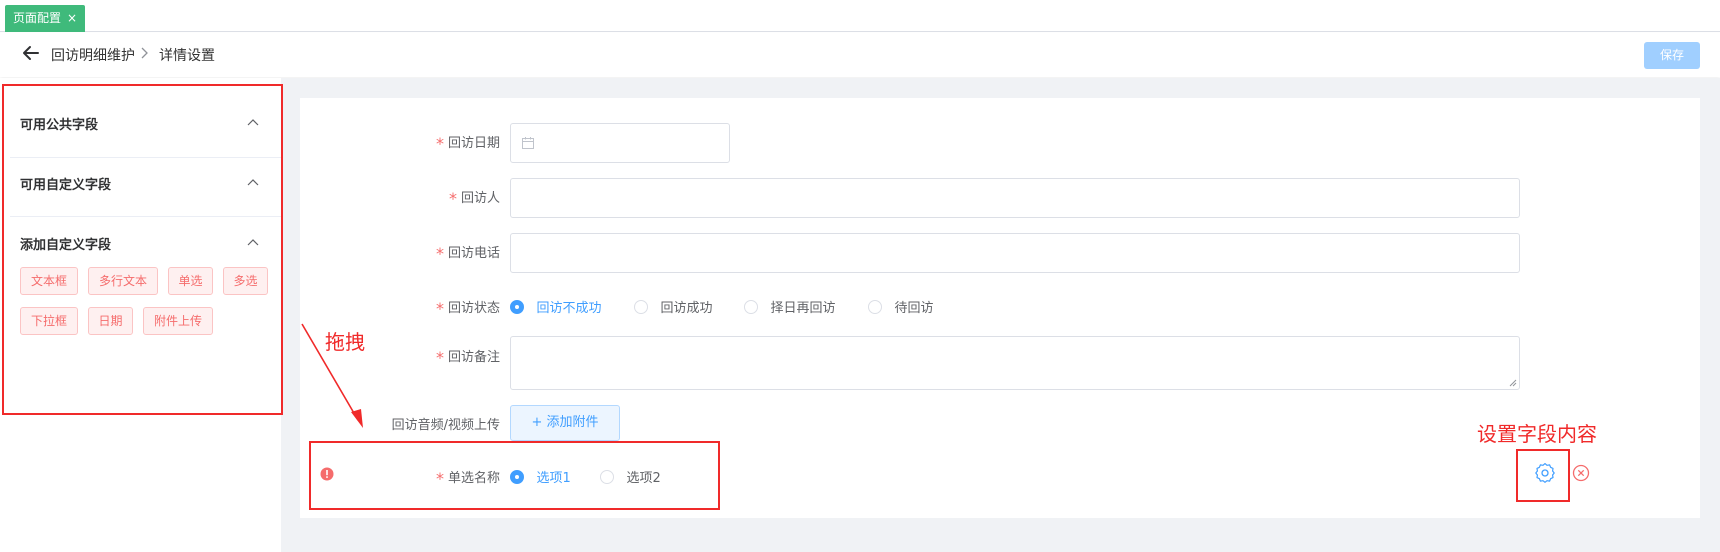  What do you see at coordinates (473, 143) in the screenshot?
I see `label-text: 回访日期` at bounding box center [473, 143].